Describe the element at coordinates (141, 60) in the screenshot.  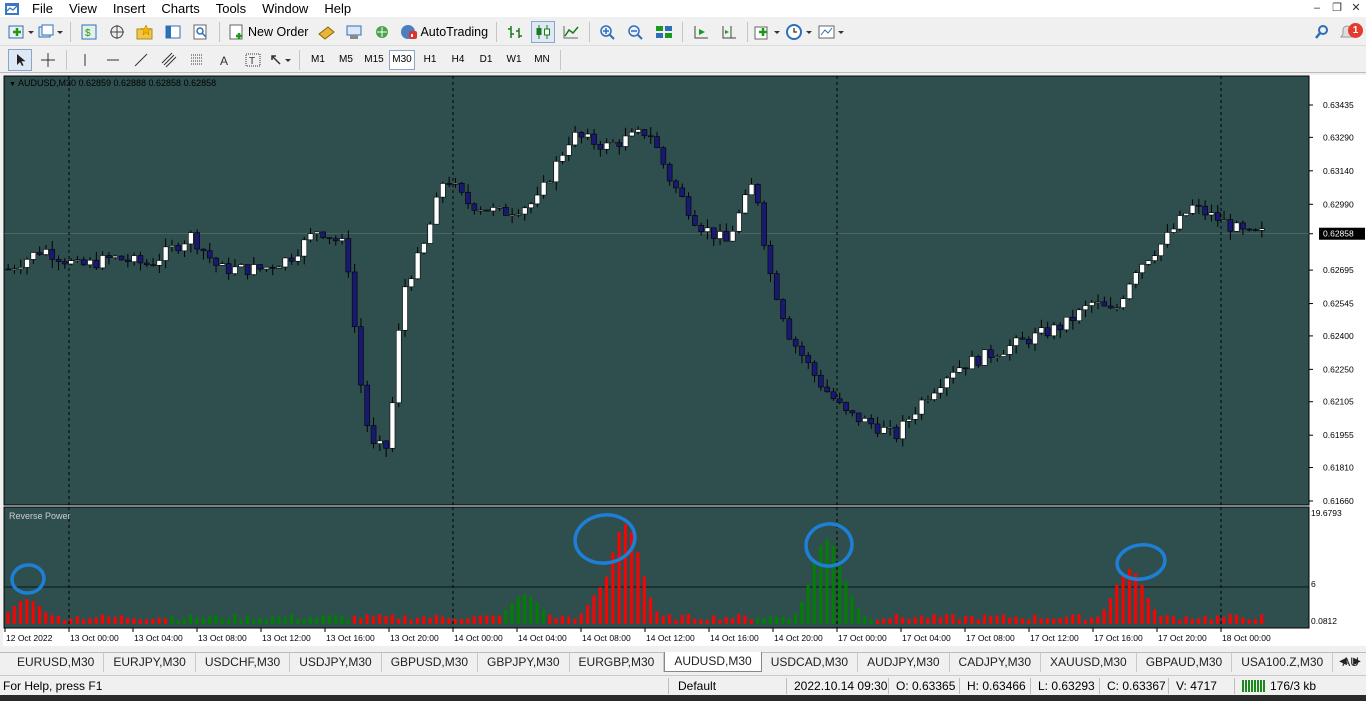
I see `trendline-button` at that location.